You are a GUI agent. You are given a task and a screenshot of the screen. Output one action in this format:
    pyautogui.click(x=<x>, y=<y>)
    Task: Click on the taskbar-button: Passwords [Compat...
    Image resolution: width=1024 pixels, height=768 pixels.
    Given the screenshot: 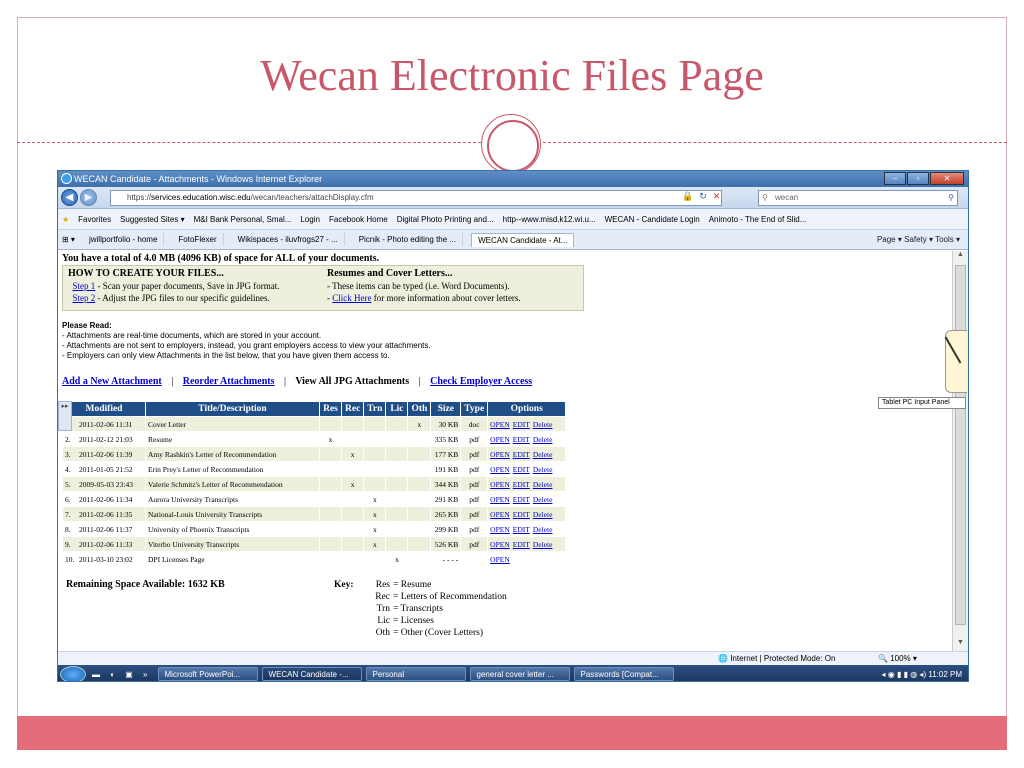 What is the action you would take?
    pyautogui.click(x=623, y=674)
    